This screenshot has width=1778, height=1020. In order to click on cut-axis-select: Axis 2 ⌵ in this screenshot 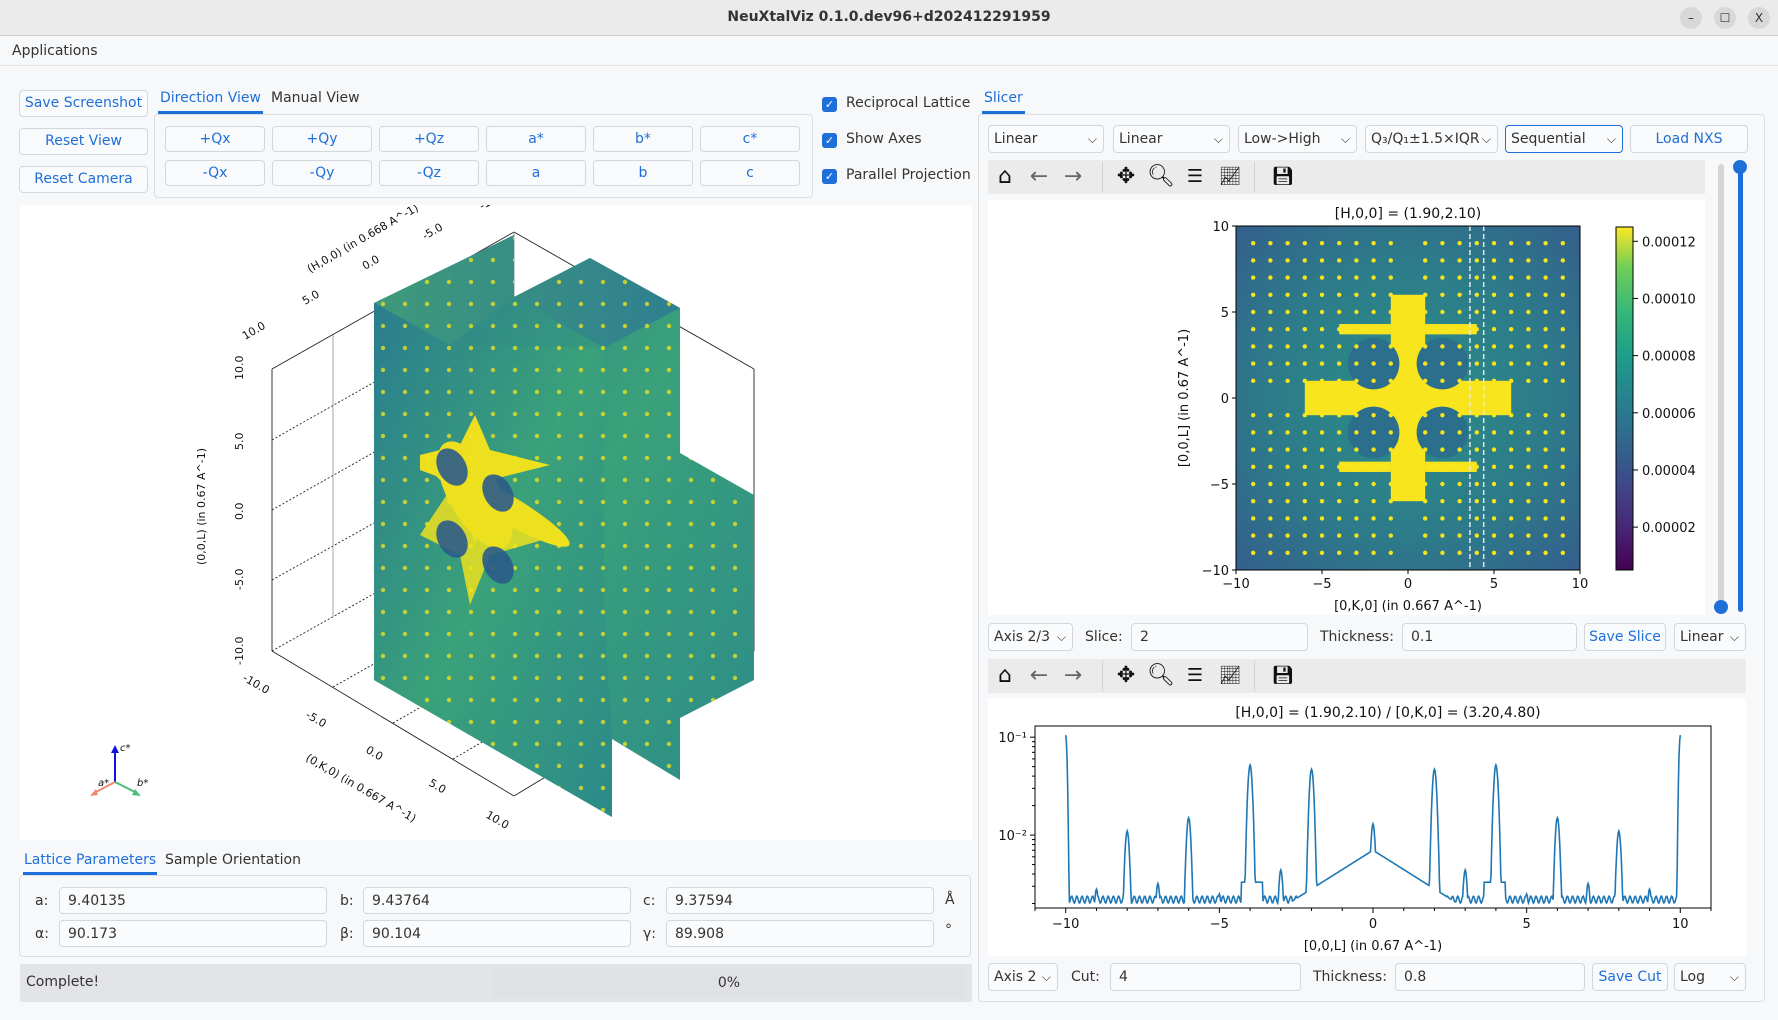, I will do `click(1023, 977)`.